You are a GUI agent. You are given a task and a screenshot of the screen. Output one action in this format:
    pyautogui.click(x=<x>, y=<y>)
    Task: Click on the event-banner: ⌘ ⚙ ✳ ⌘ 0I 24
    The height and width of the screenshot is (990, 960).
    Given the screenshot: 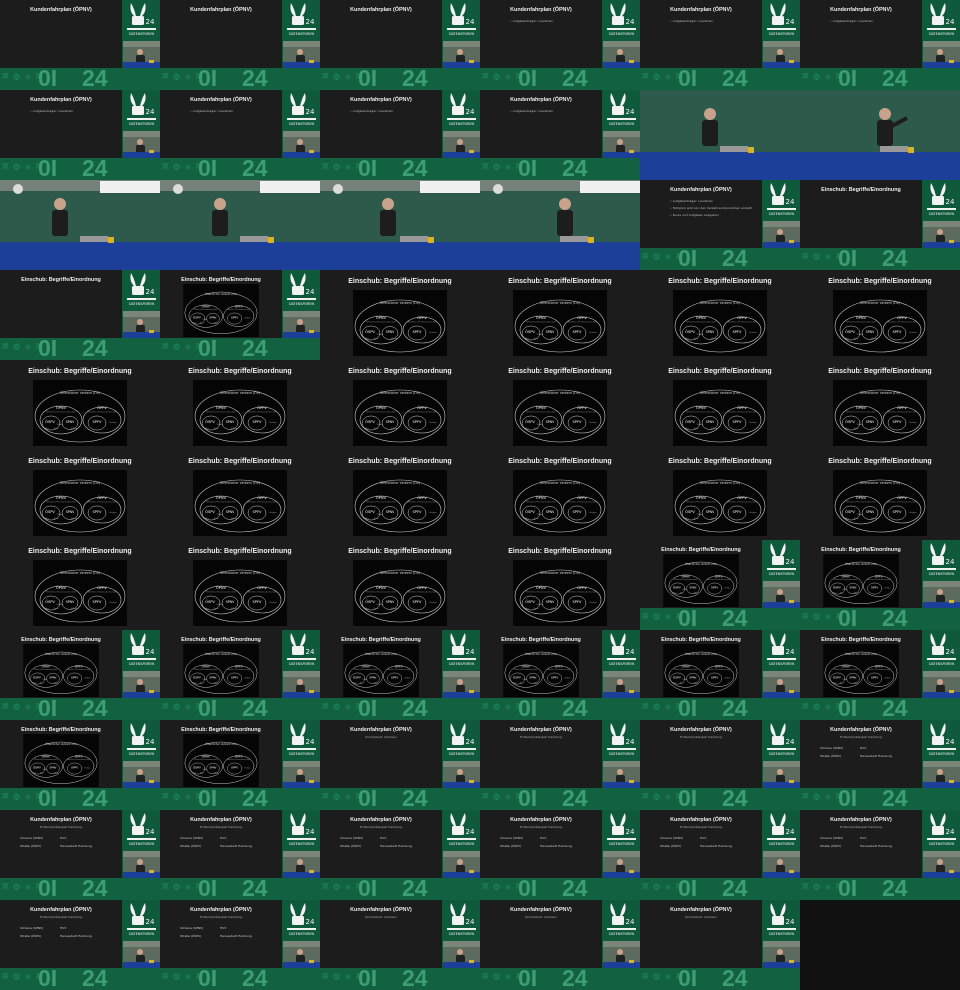 What is the action you would take?
    pyautogui.click(x=560, y=709)
    